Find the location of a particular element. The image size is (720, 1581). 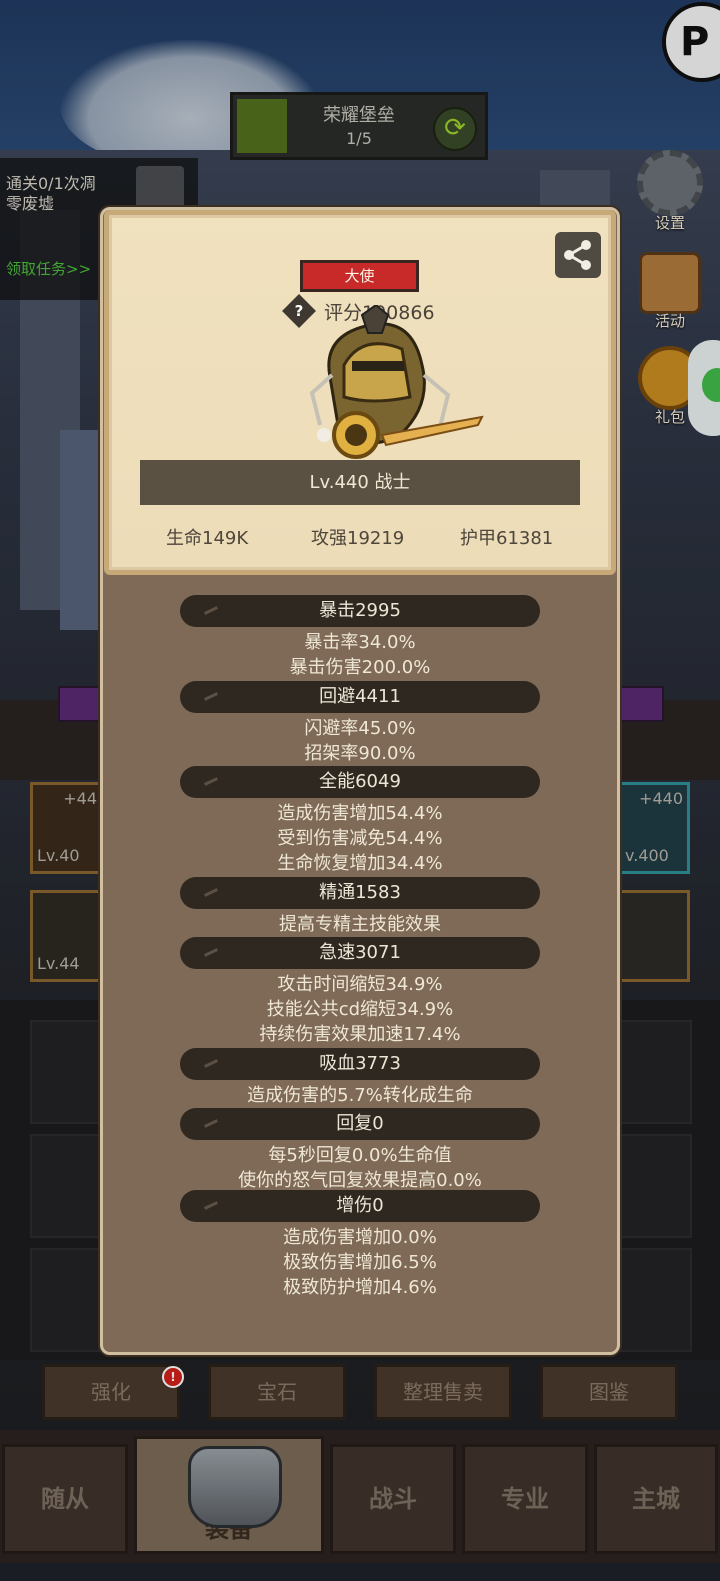

stat-line: 极致伤害增加6.5% is located at coordinates (360, 1262).